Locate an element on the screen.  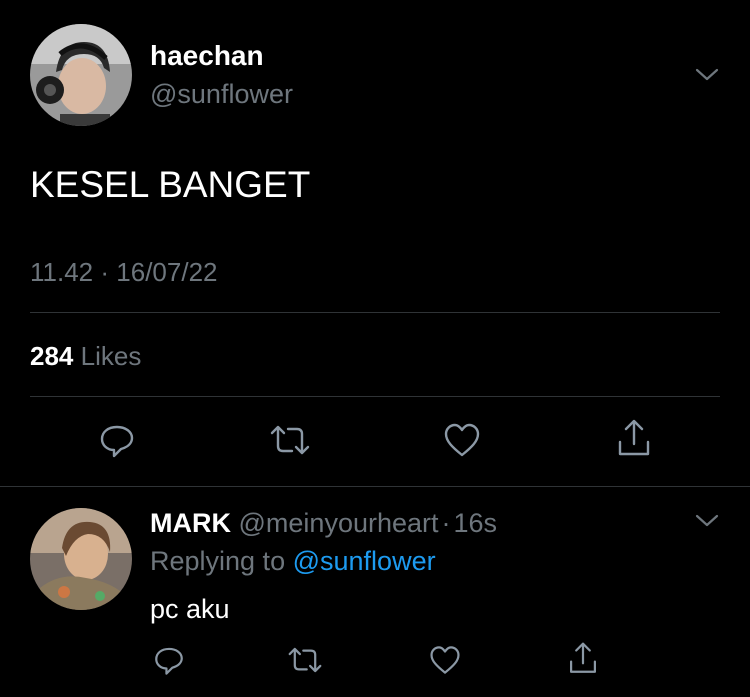
likes-stat: 284 Likes is located at coordinates (85, 356).